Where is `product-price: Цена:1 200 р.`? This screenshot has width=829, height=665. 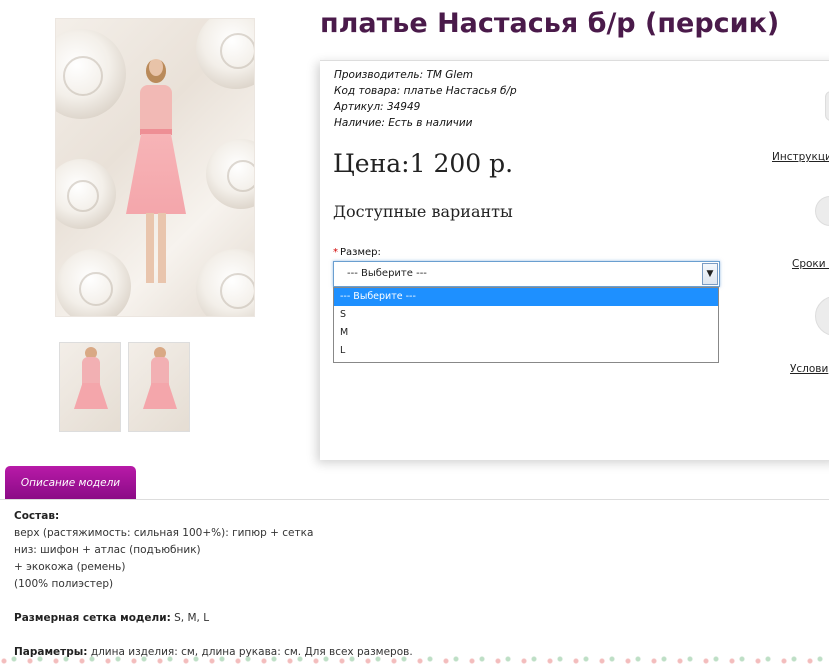
product-price: Цена:1 200 р. is located at coordinates (423, 163).